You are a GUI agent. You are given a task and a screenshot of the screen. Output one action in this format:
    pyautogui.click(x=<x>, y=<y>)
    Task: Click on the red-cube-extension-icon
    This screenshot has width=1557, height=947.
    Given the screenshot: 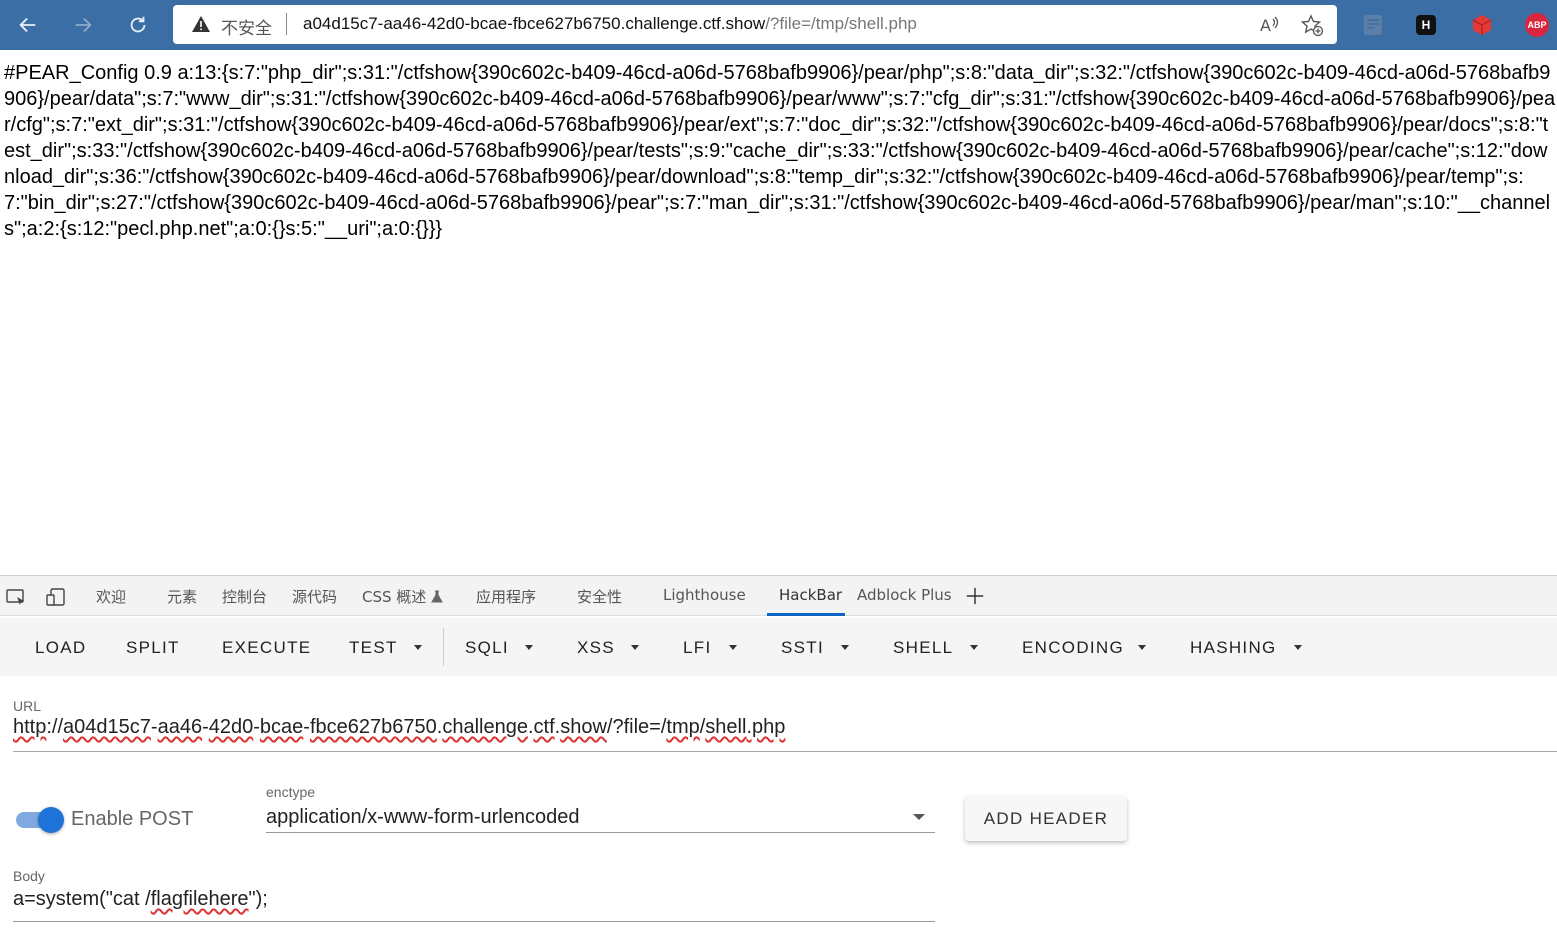 What is the action you would take?
    pyautogui.click(x=1482, y=25)
    